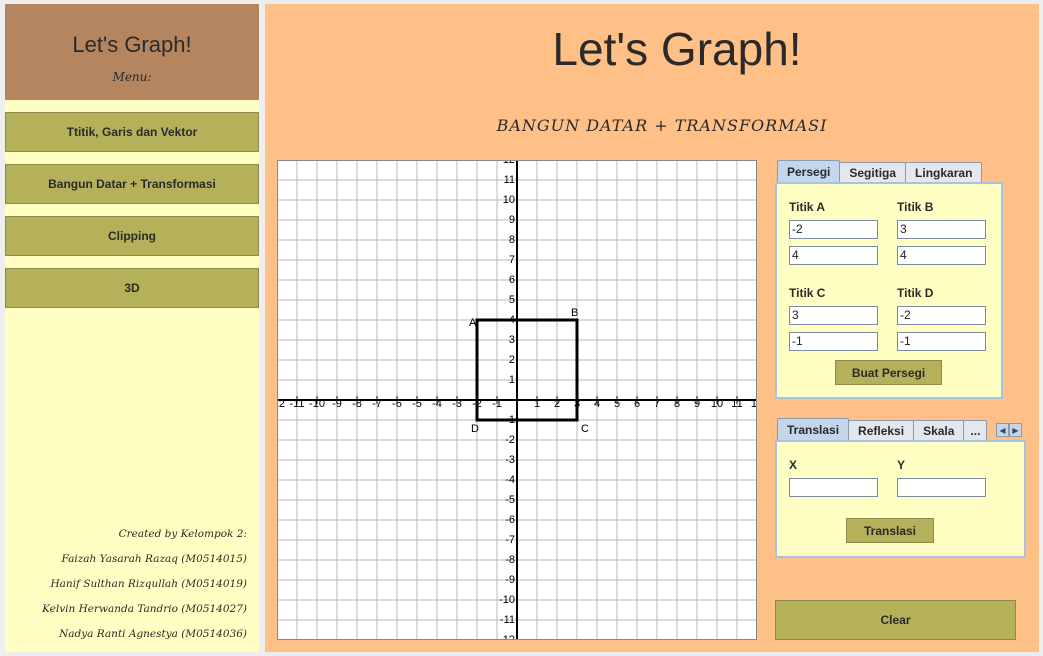 The image size is (1043, 656). I want to click on x-label: X, so click(793, 465).